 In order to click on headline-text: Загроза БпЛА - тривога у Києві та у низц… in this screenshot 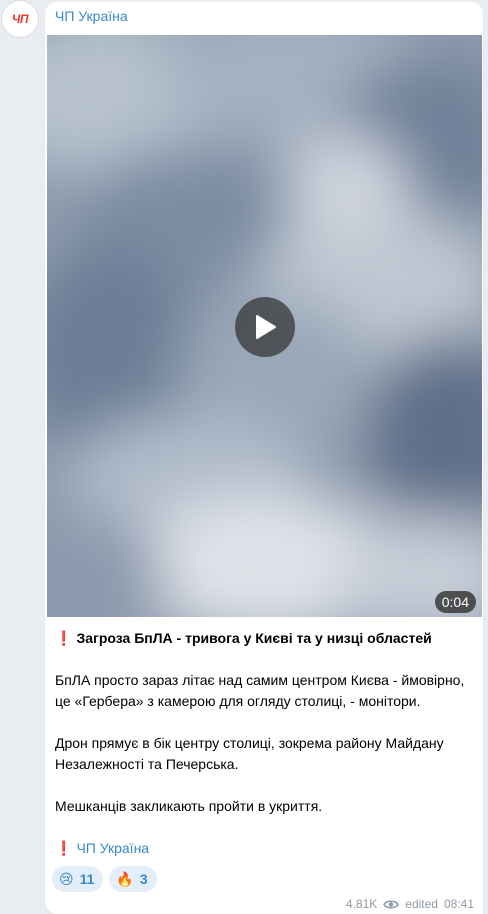, I will do `click(254, 638)`.